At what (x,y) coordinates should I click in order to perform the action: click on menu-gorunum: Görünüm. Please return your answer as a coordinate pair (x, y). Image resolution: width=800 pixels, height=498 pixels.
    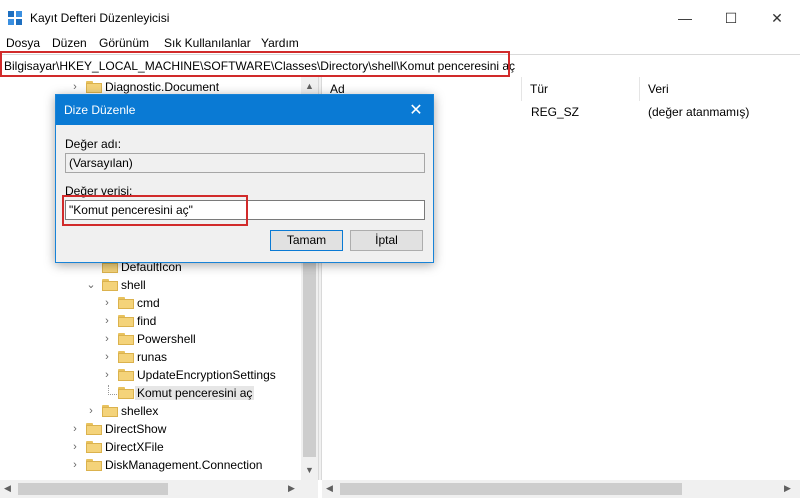
    Looking at the image, I should click on (124, 43).